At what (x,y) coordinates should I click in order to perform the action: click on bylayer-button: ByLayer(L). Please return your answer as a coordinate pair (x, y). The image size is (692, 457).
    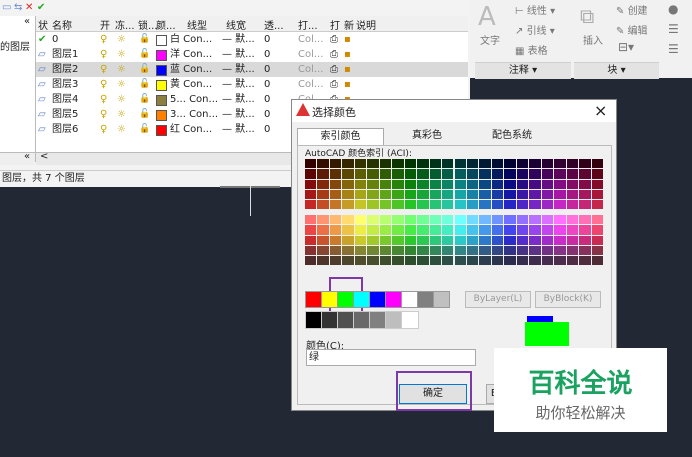
    Looking at the image, I should click on (498, 299).